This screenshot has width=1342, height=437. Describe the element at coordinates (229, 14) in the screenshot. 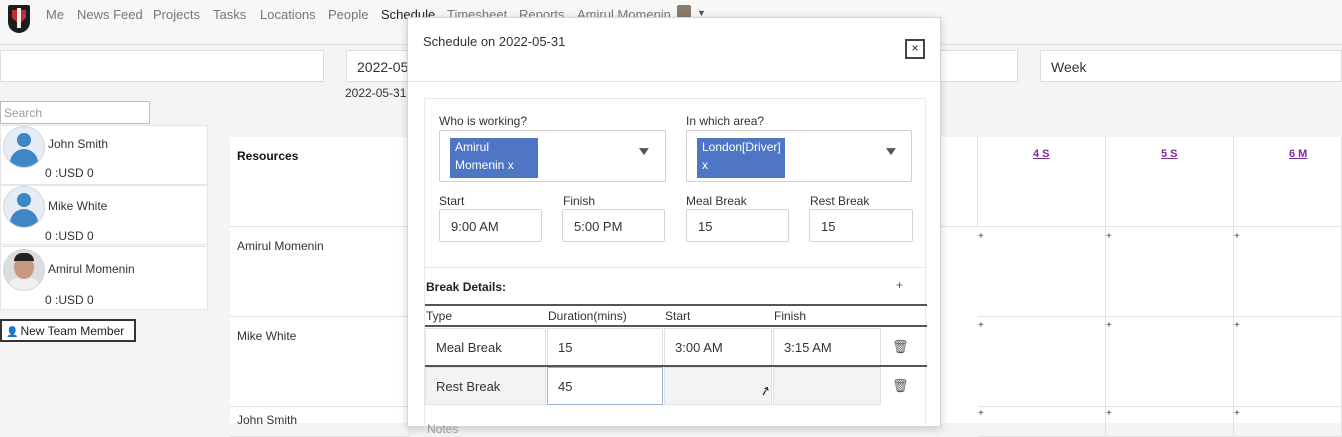

I see `nav-tasks: Tasks` at that location.